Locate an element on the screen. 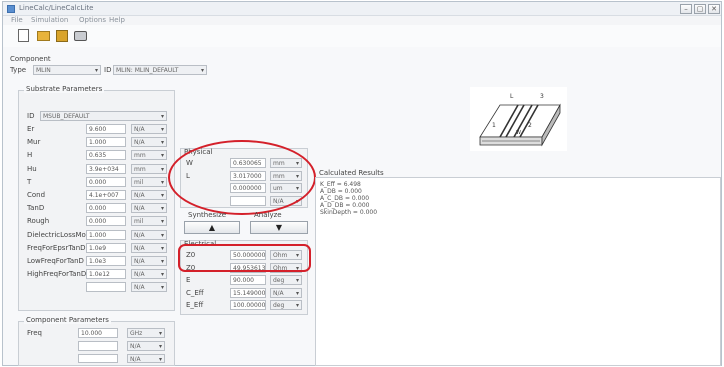  component-title: Component is located at coordinates (30, 59).